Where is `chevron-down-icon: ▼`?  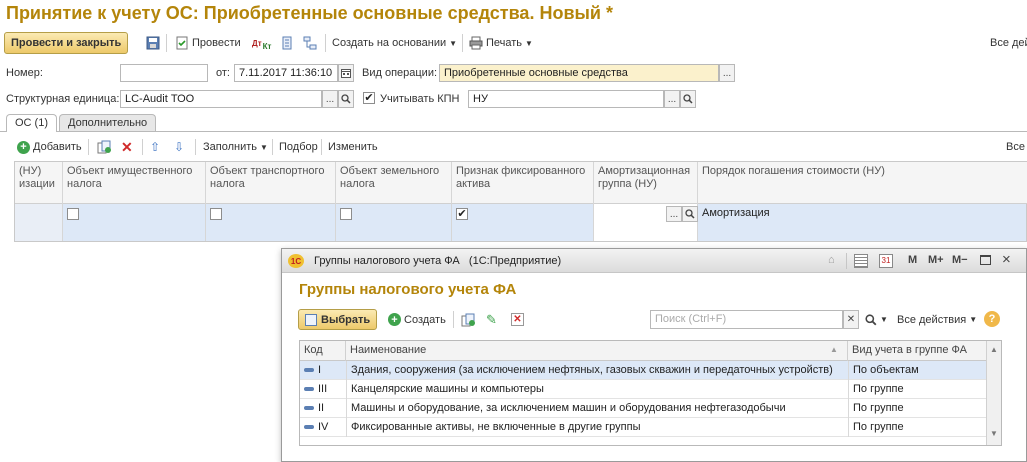
chevron-down-icon: ▼ is located at coordinates (453, 43).